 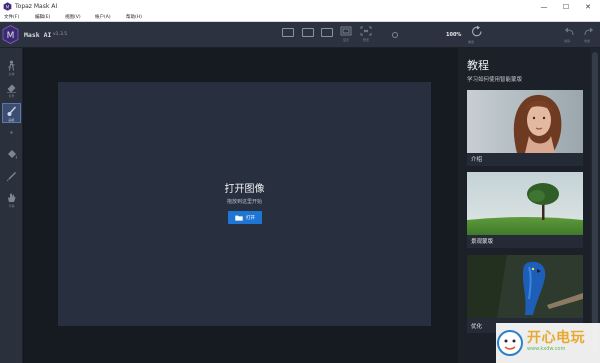 What do you see at coordinates (566, 6) in the screenshot?
I see `maximize-button: ☐` at bounding box center [566, 6].